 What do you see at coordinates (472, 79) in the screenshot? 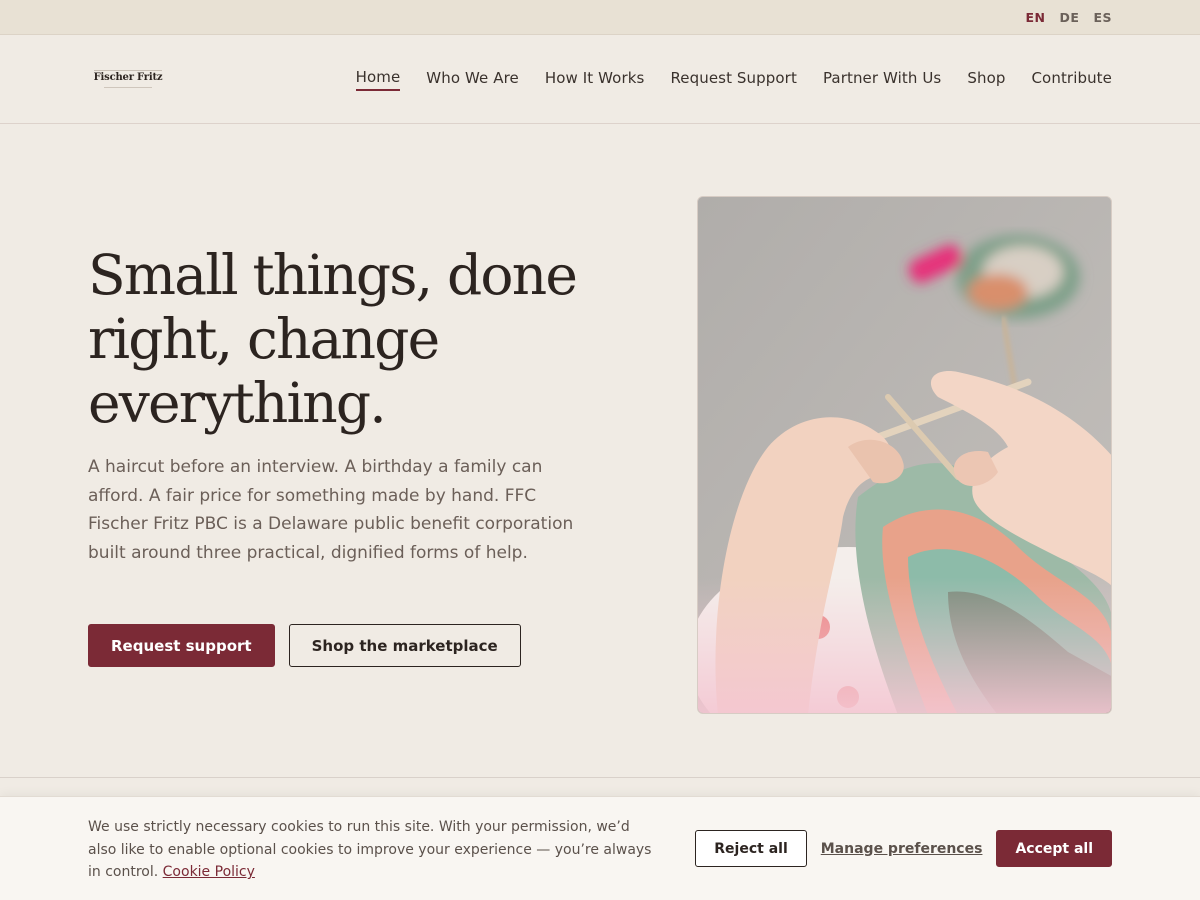
I see `nav-who-we-are: Who We Are` at bounding box center [472, 79].